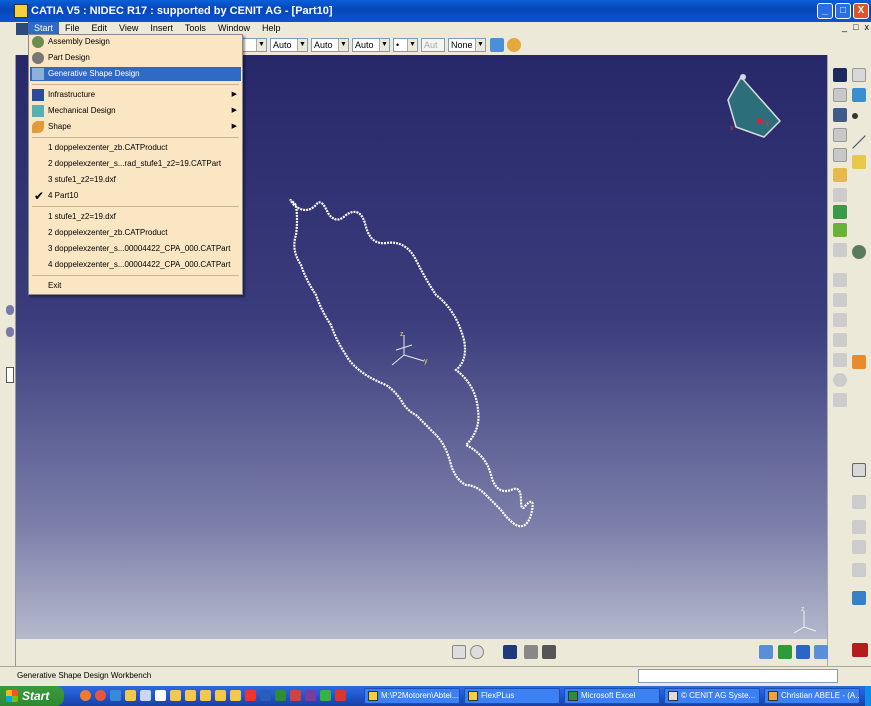  I want to click on firefox-icon, so click(85, 695).